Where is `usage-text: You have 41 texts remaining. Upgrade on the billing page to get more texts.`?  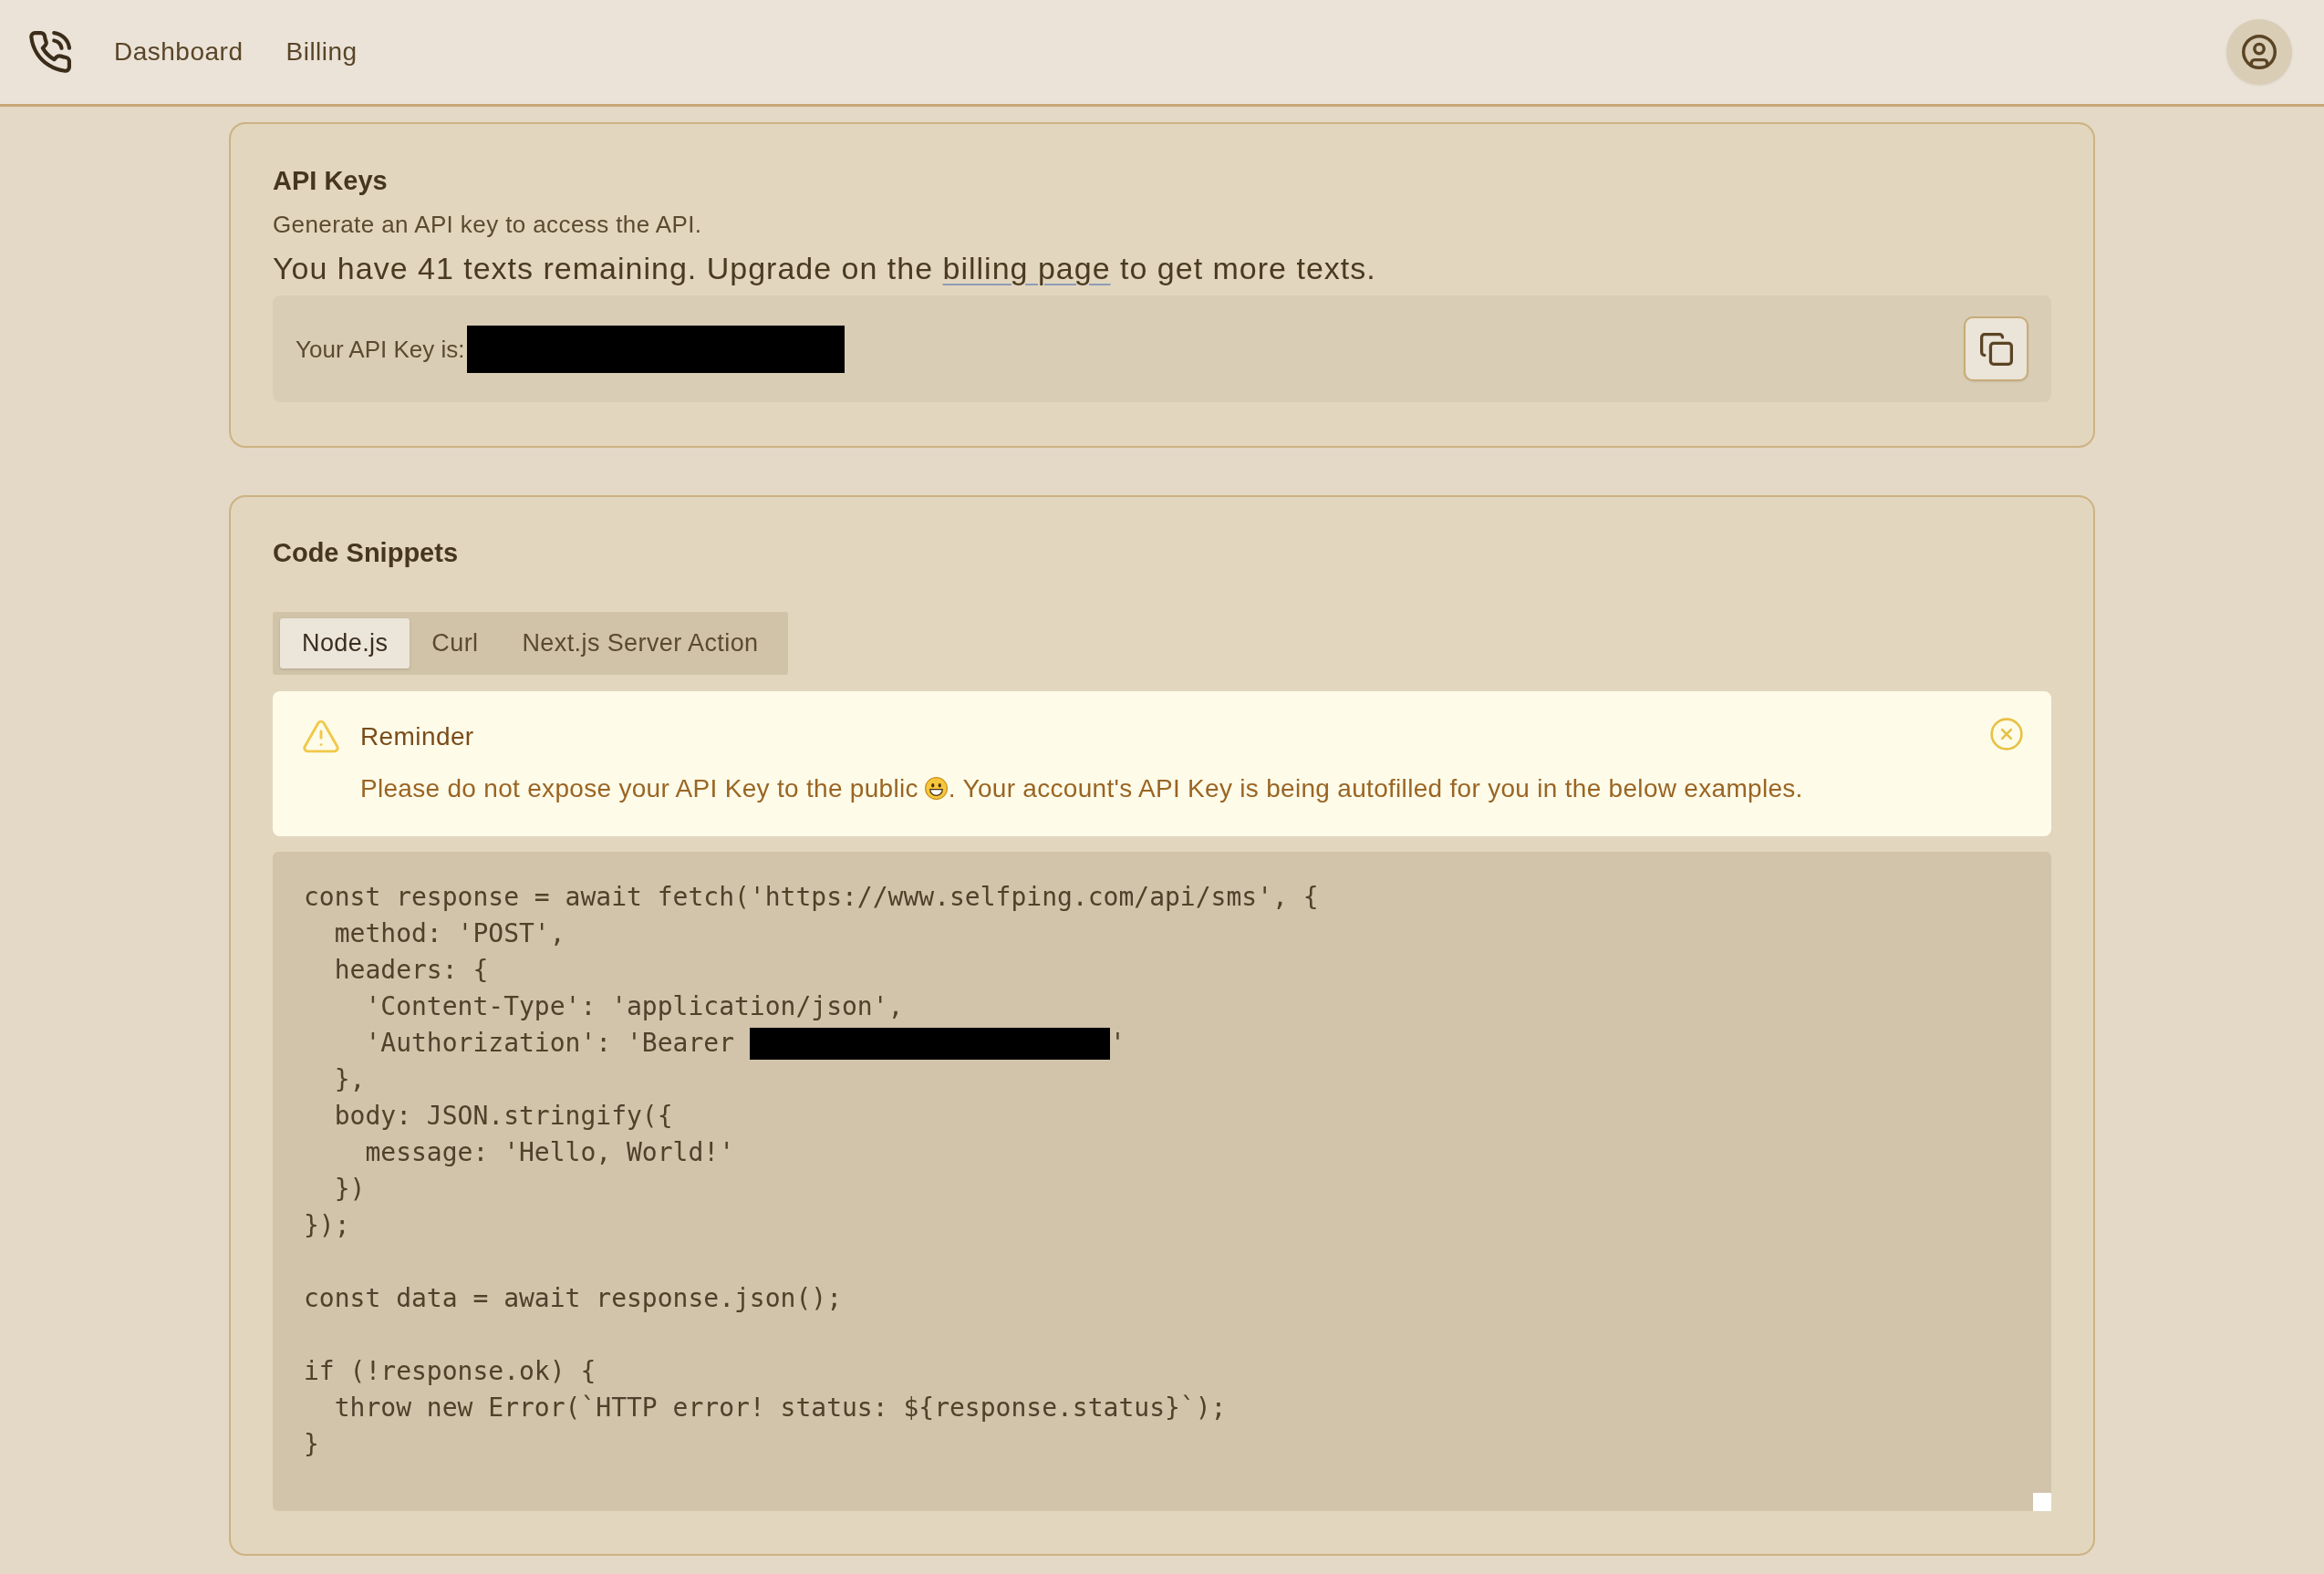
usage-text: You have 41 texts remaining. Upgrade on the billing page to get more texts. is located at coordinates (825, 268).